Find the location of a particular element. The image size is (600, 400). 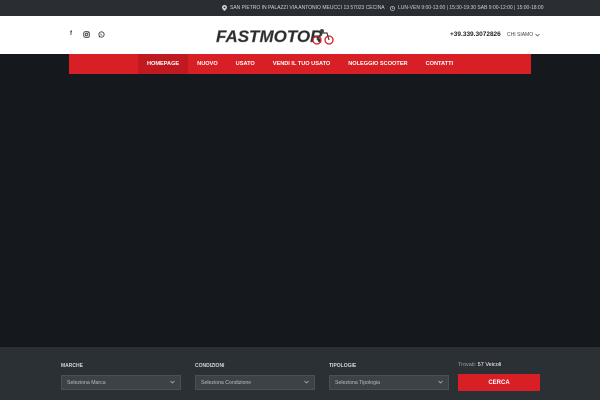

marche-label: MARCHE is located at coordinates (72, 366).